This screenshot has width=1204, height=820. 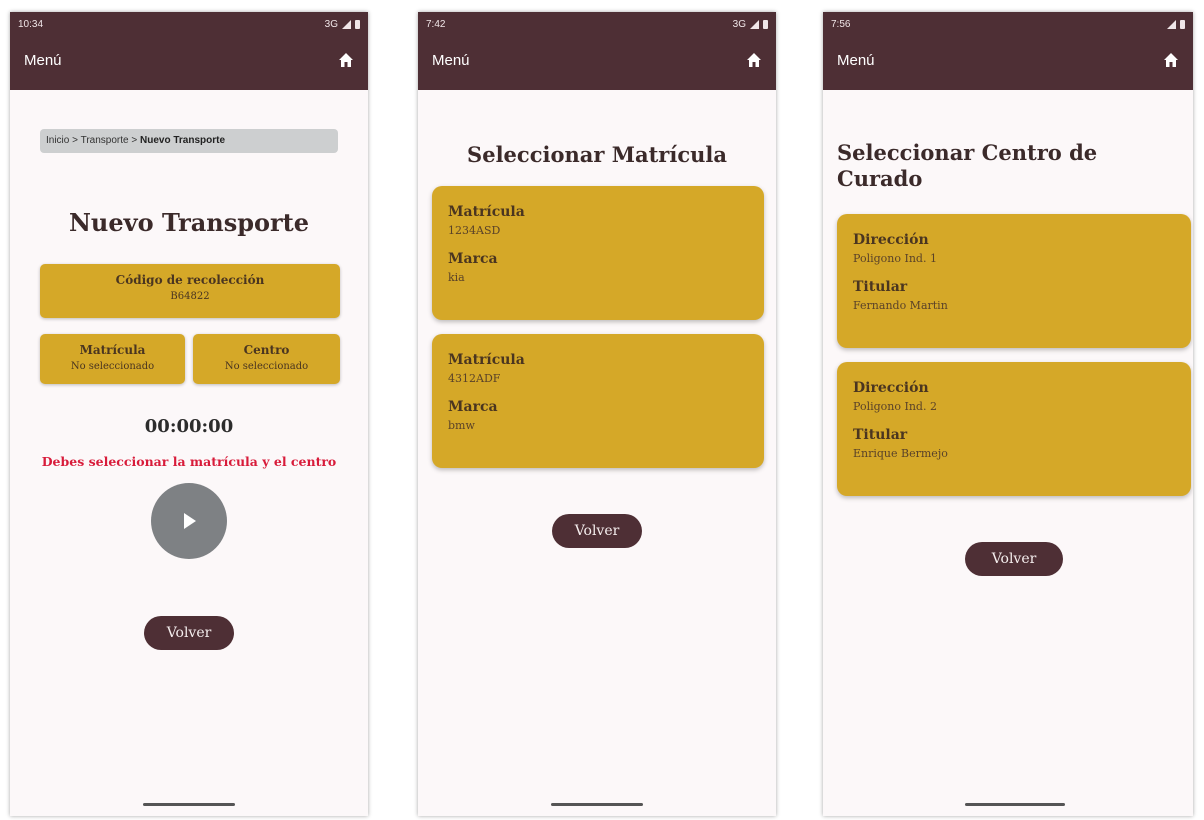 I want to click on timer-display: 00:00:00, so click(x=189, y=426).